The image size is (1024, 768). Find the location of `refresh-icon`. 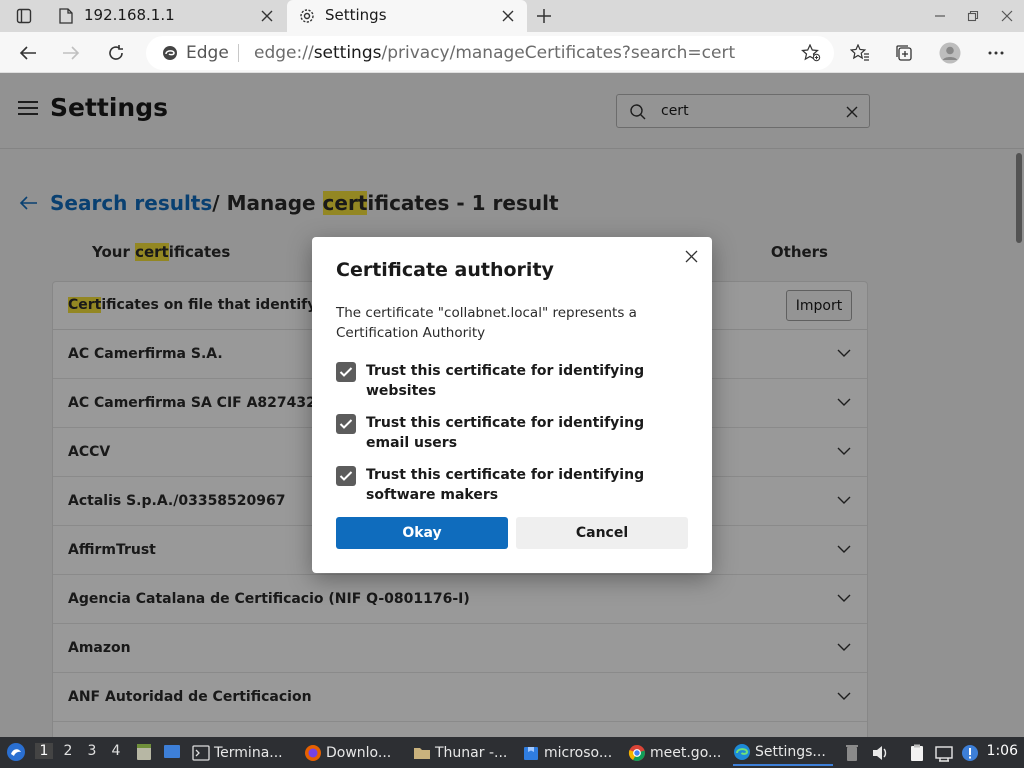

refresh-icon is located at coordinates (116, 52).